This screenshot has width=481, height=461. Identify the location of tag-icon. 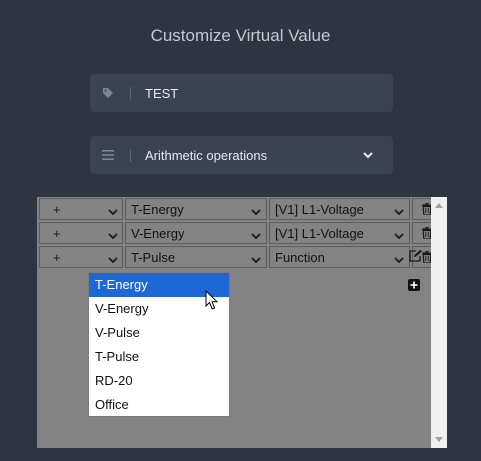
(116, 93).